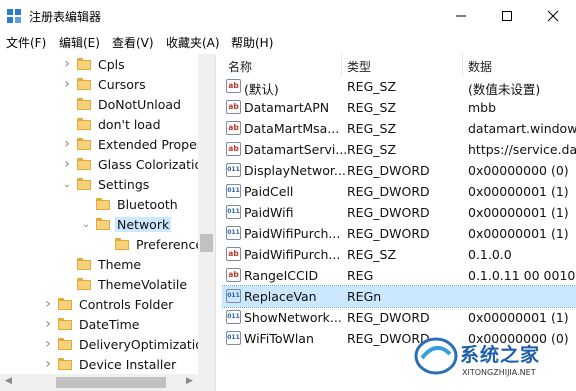 The width and height of the screenshot is (576, 391). What do you see at coordinates (129, 124) in the screenshot?
I see `tree-node-label: don't load` at bounding box center [129, 124].